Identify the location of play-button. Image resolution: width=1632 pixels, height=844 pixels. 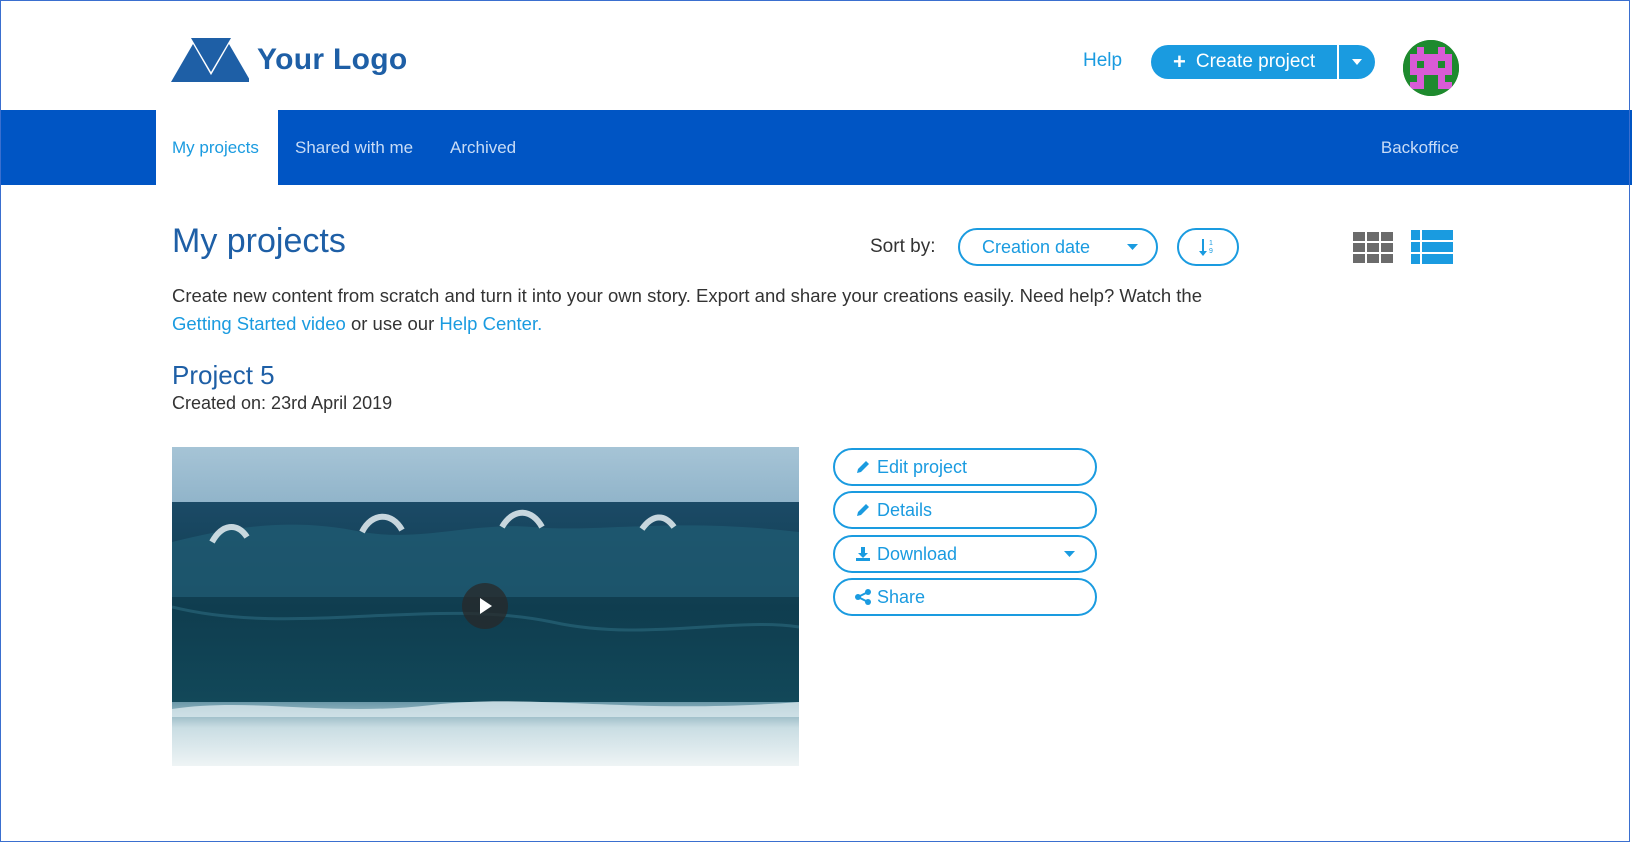
(485, 606).